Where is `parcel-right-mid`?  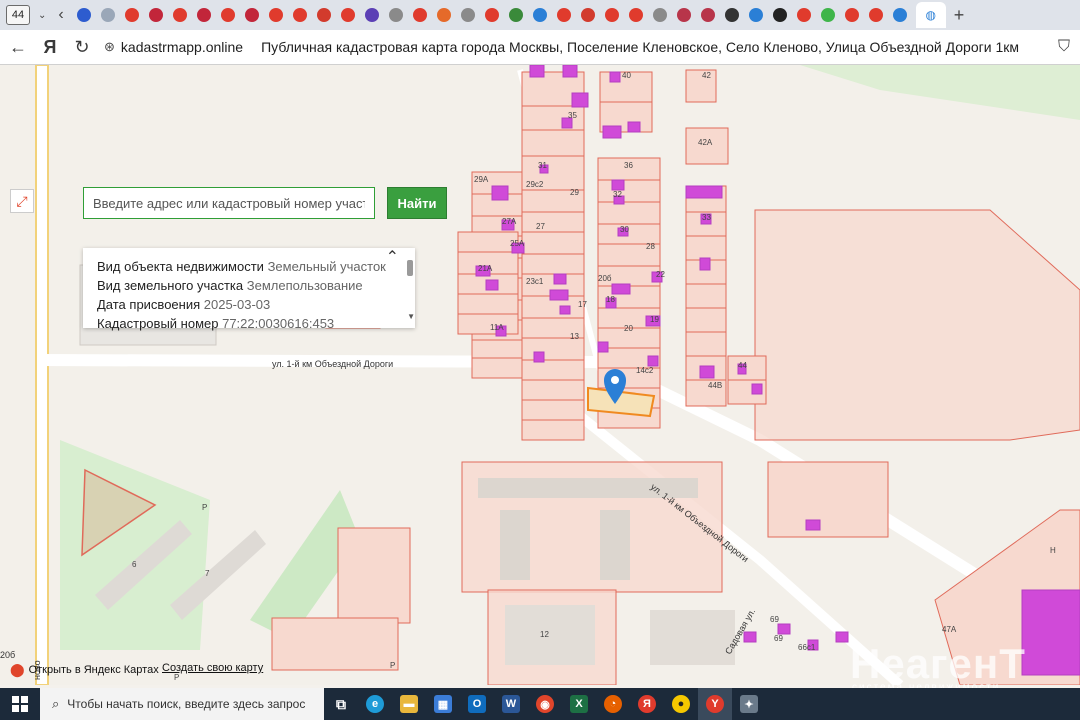
parcel-right-mid is located at coordinates (828, 499).